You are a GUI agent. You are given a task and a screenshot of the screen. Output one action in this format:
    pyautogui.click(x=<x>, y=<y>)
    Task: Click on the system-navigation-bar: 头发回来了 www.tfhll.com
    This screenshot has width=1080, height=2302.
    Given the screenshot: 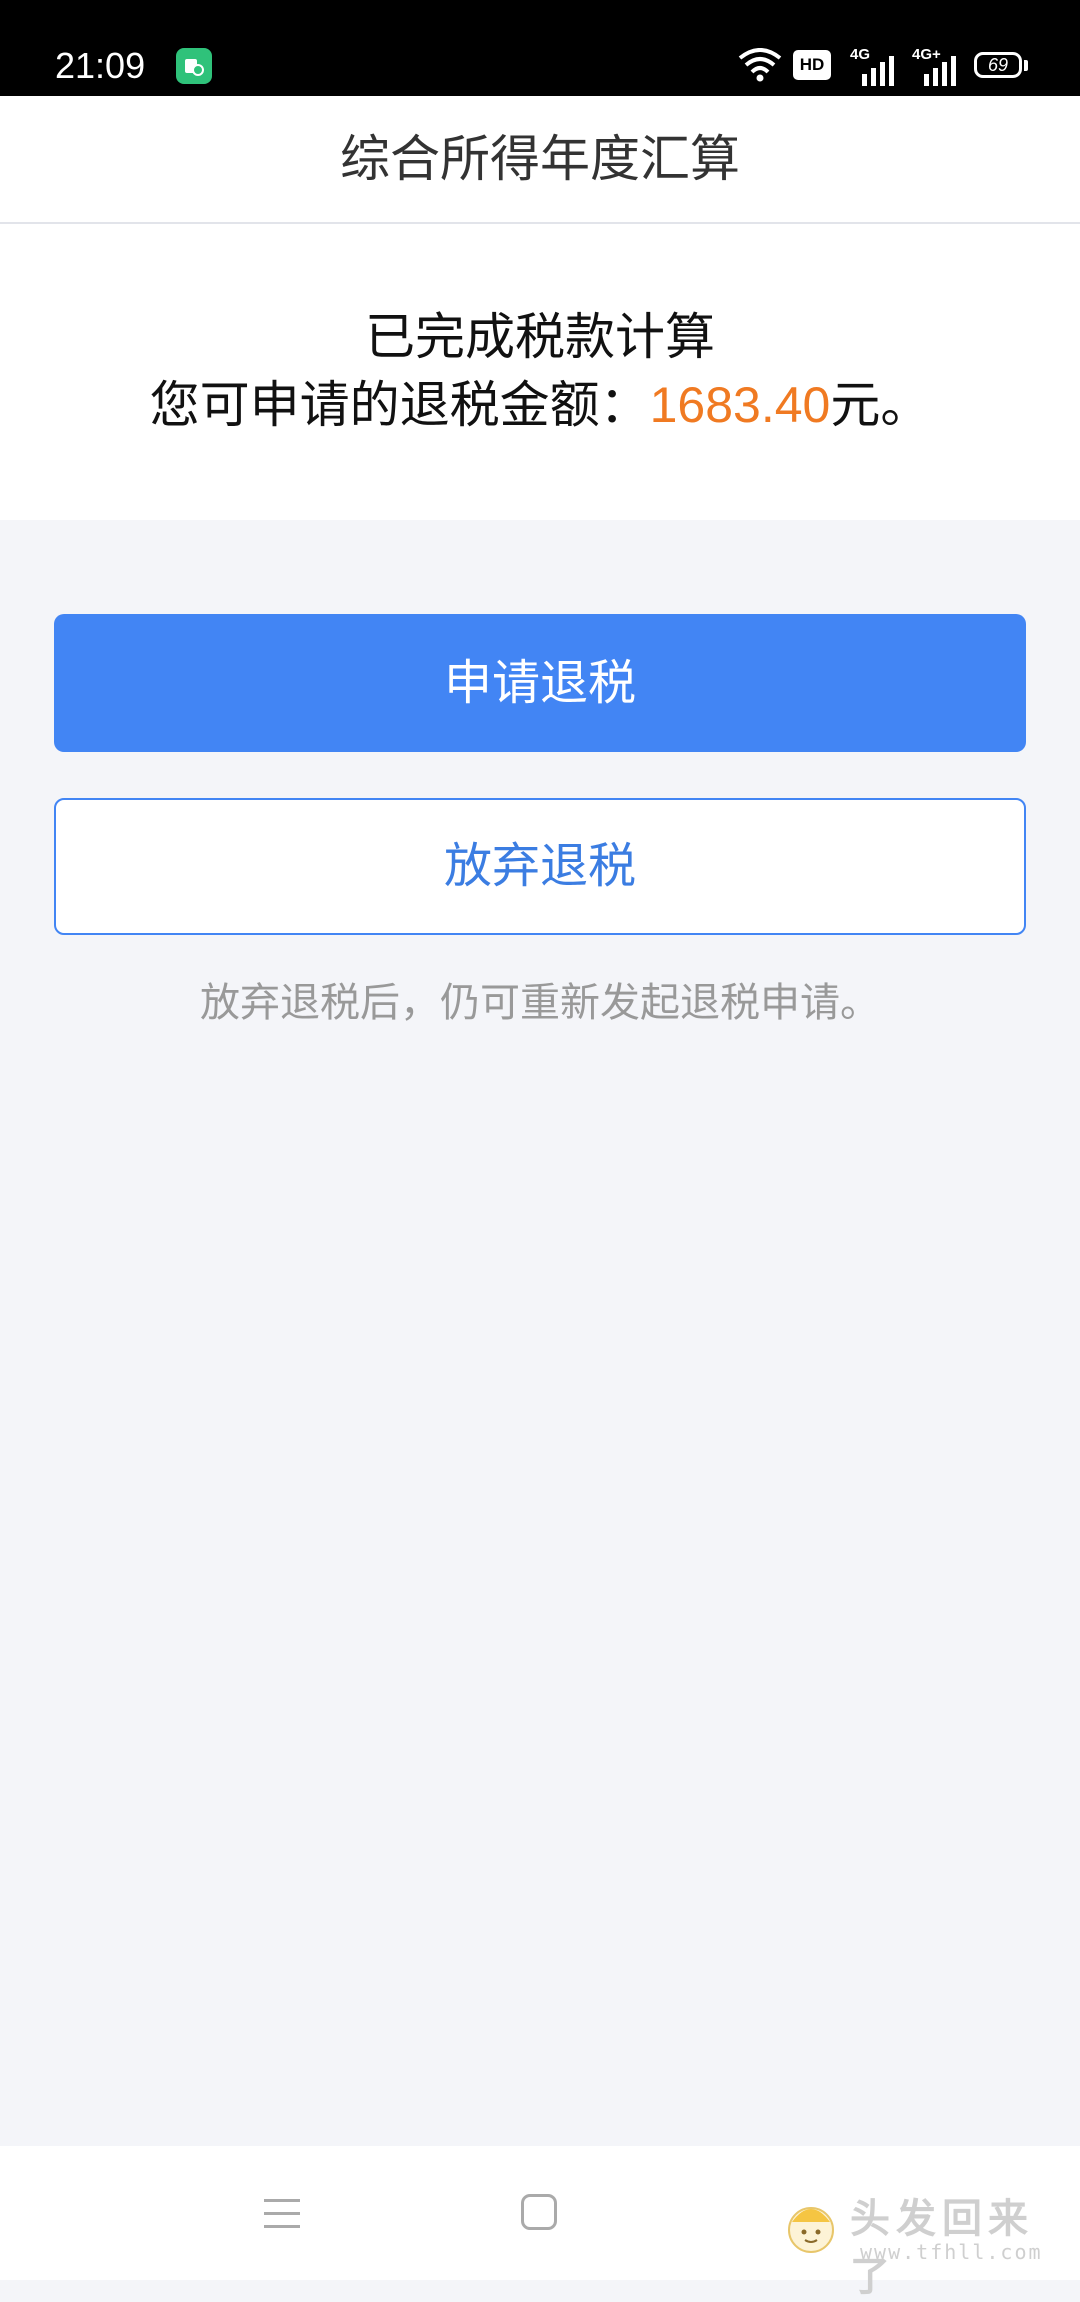 What is the action you would take?
    pyautogui.click(x=540, y=2223)
    